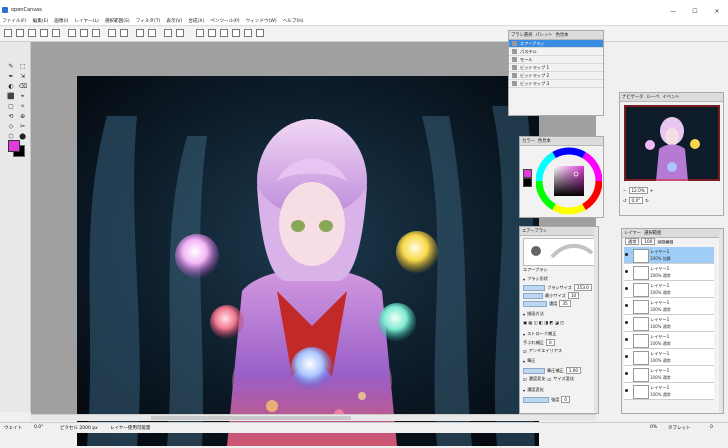  Describe the element at coordinates (527, 182) in the screenshot. I see `secondary-color-swatch` at that location.